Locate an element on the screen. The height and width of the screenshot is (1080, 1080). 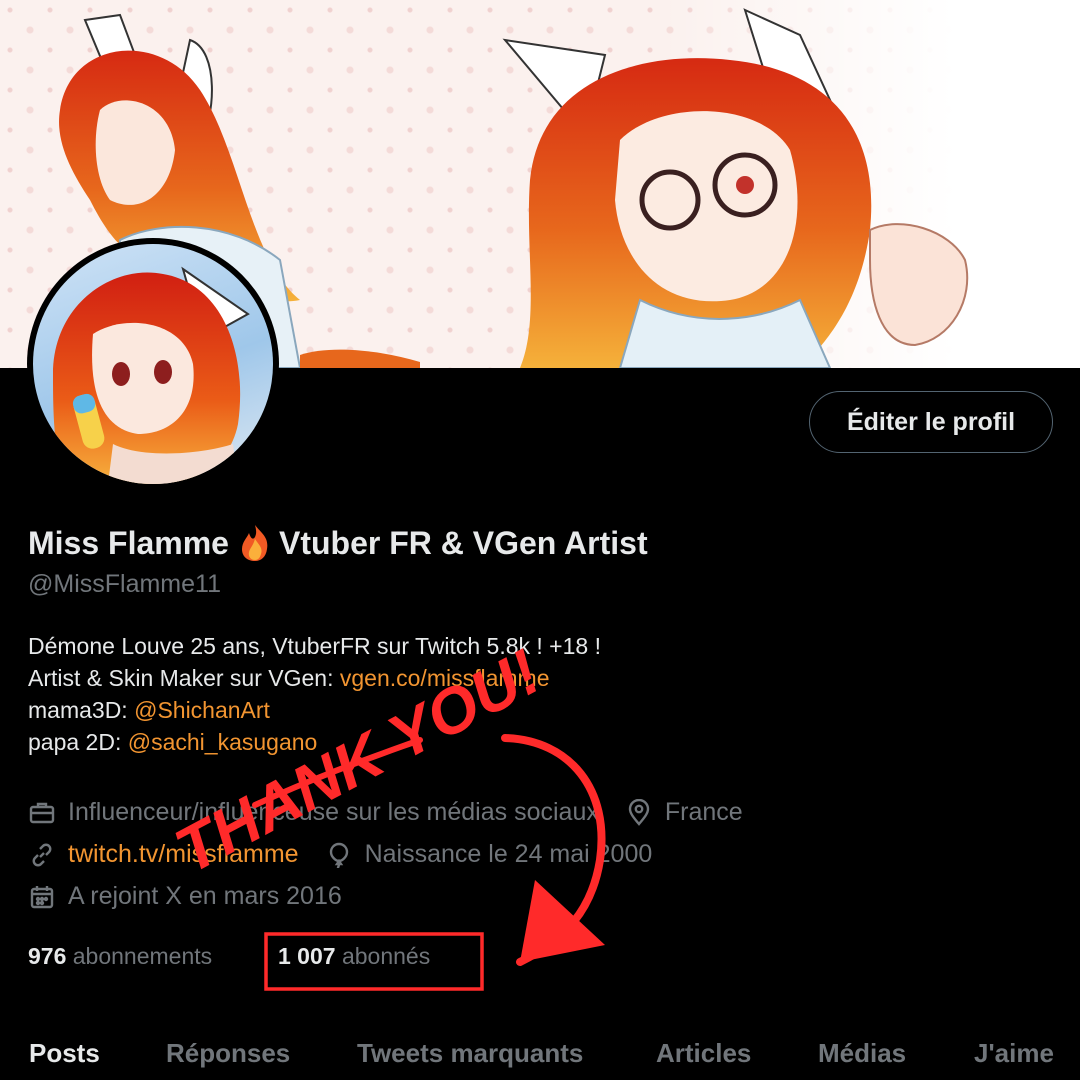
handle: @MissFlamme11 is located at coordinates (124, 584).